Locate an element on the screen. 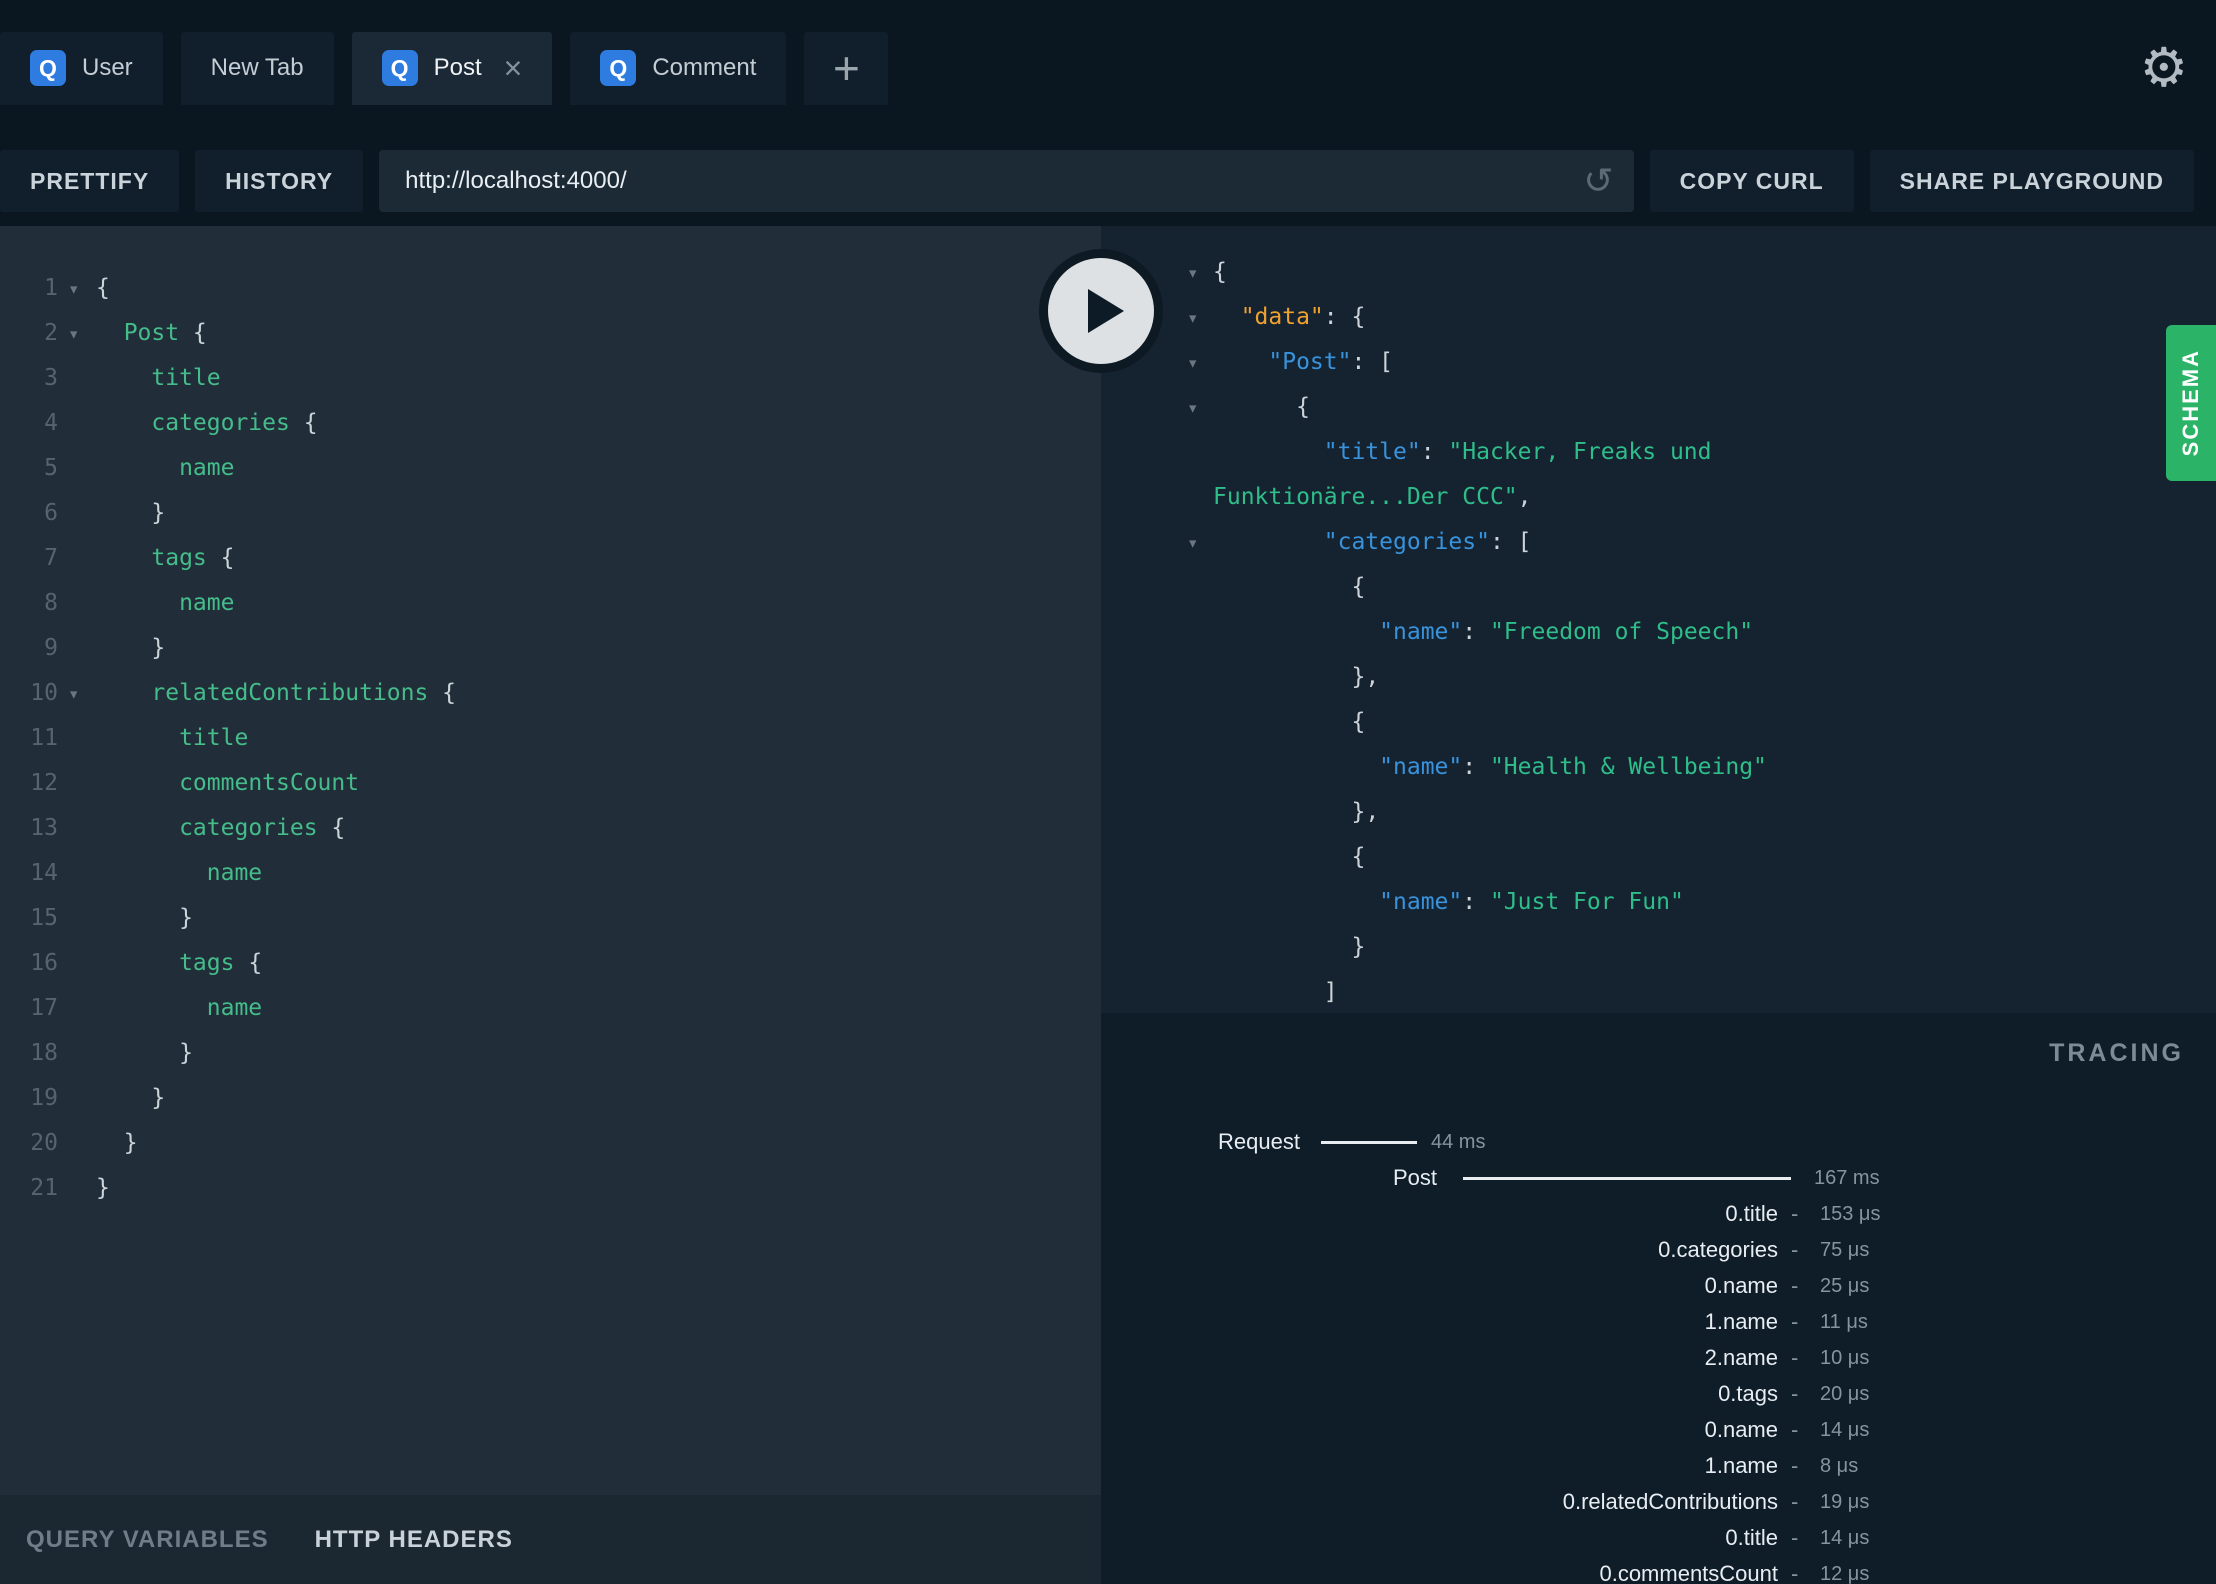 The width and height of the screenshot is (2216, 1584). trace-label: 0.relatedContributions is located at coordinates (1670, 1501).